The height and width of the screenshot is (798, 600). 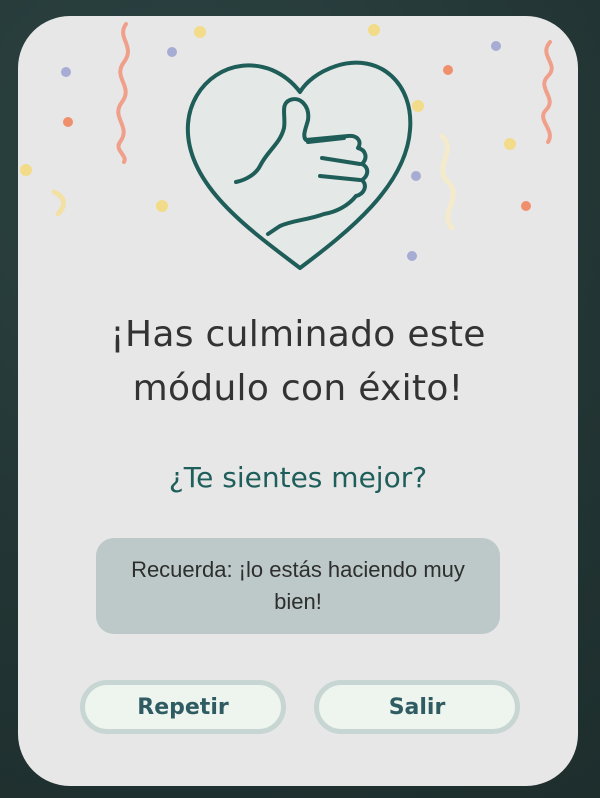 What do you see at coordinates (299, 165) in the screenshot?
I see `thumbs-up-heart-icon` at bounding box center [299, 165].